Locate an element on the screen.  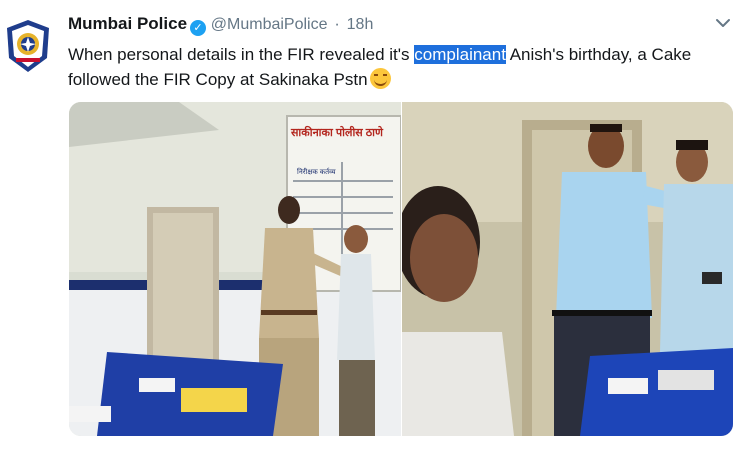
police-station-sign-text: साकीनाका पोलीस ठाणे is located at coordinates (337, 132).